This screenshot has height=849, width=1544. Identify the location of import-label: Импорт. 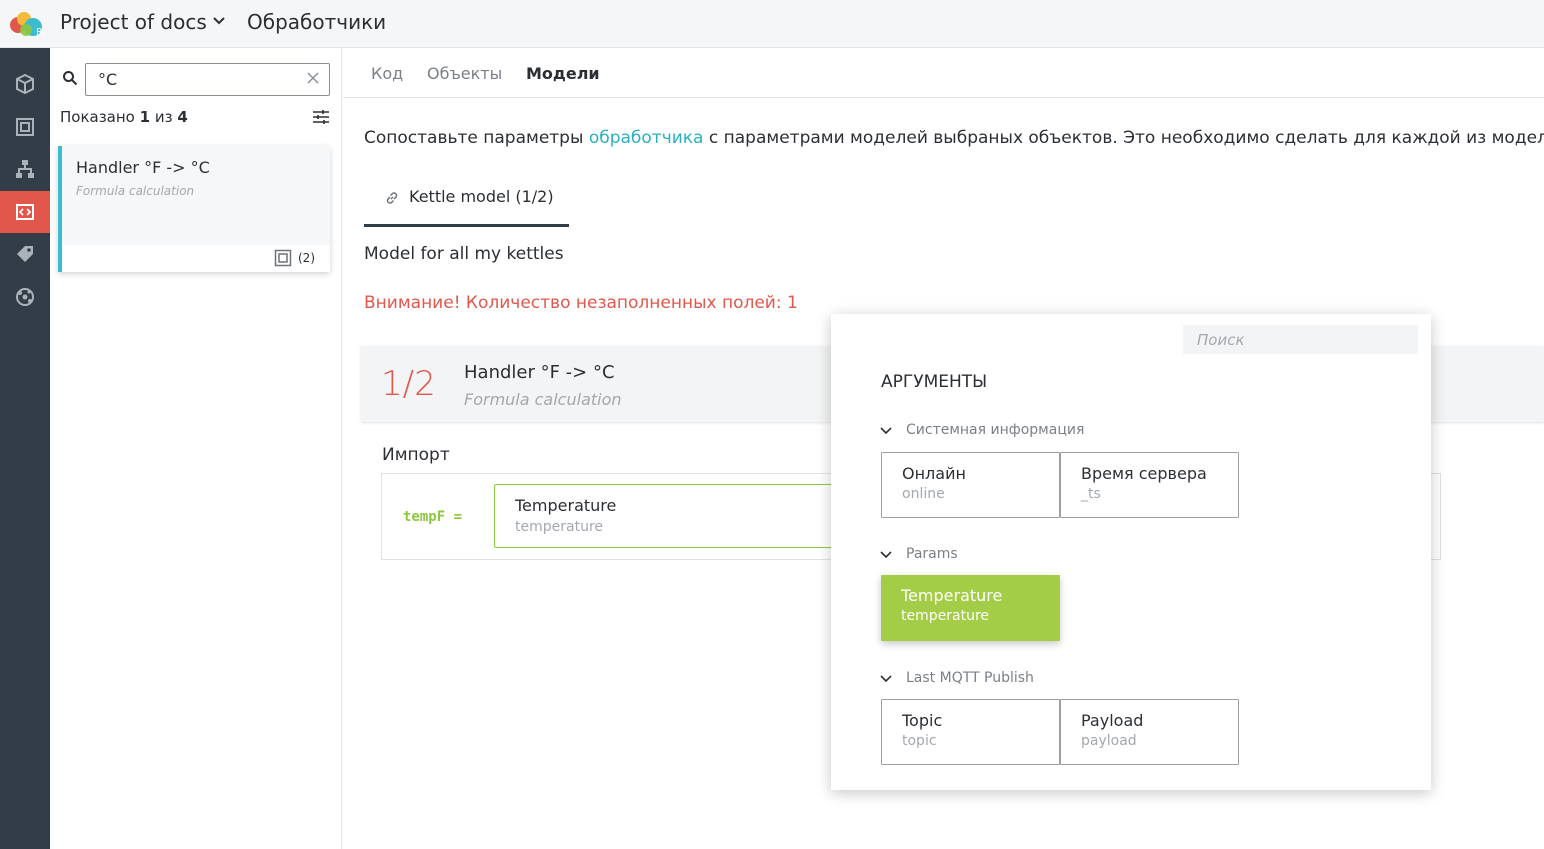
(416, 455).